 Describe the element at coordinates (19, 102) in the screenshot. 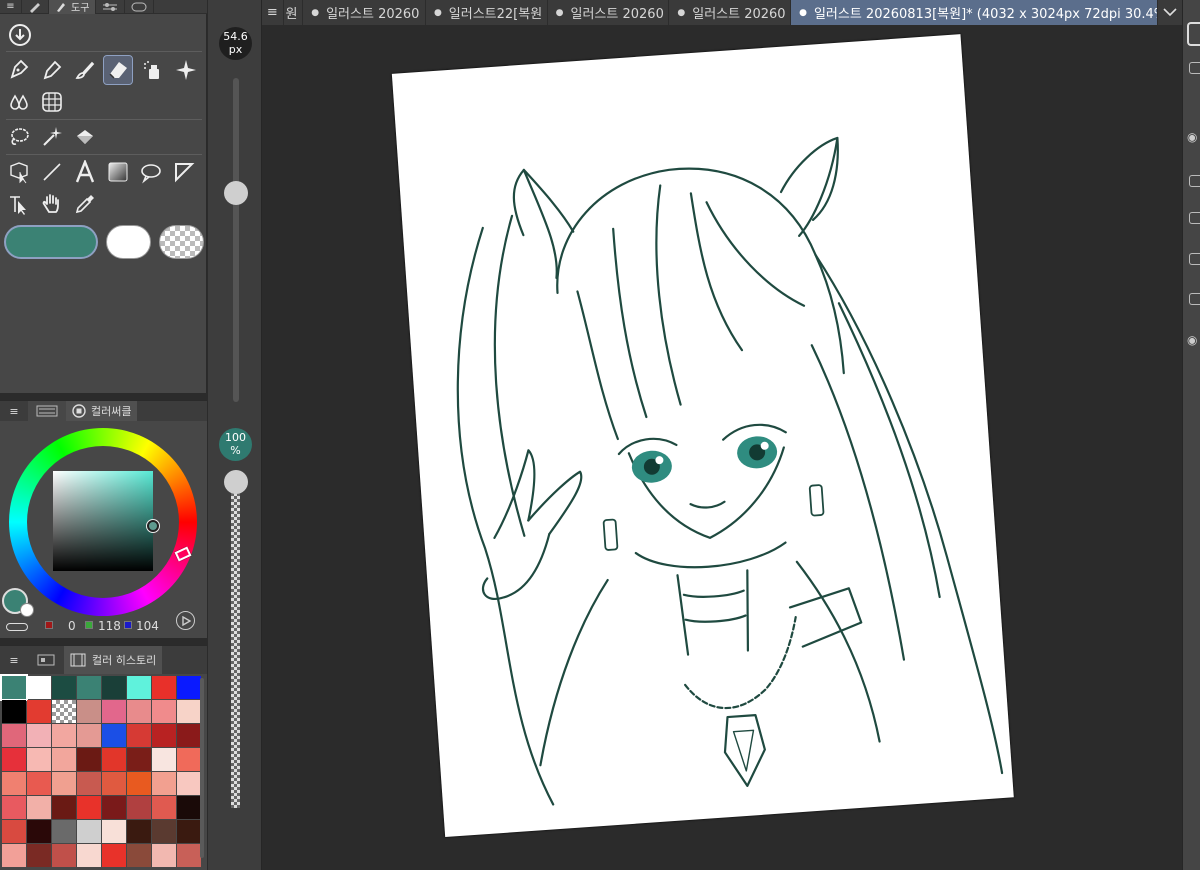

I see `blend-tool-button` at that location.